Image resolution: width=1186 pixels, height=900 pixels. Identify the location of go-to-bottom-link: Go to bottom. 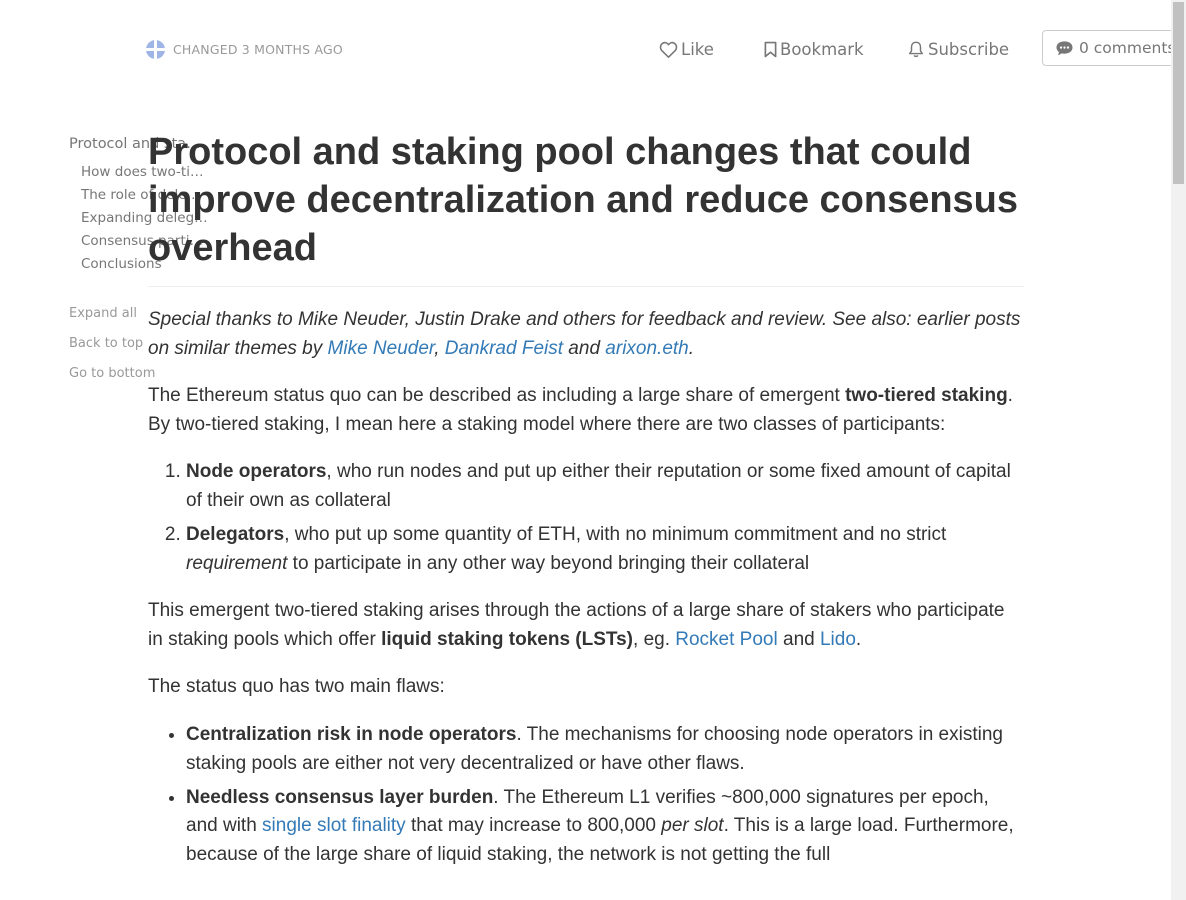
(112, 379).